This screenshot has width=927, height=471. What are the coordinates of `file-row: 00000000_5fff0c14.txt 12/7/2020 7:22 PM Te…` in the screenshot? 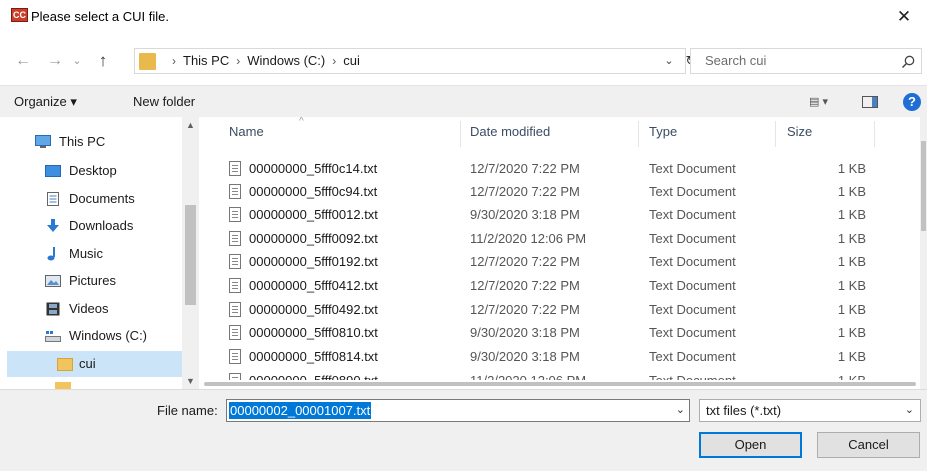 It's located at (560, 169).